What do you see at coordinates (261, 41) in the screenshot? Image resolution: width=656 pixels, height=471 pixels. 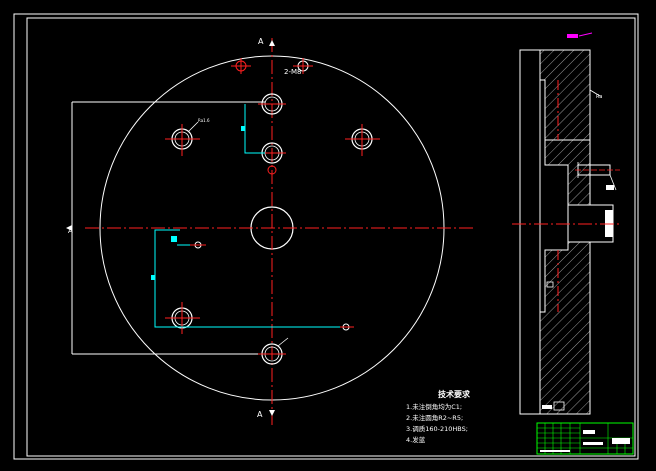 I see `section-mark-top: A` at bounding box center [261, 41].